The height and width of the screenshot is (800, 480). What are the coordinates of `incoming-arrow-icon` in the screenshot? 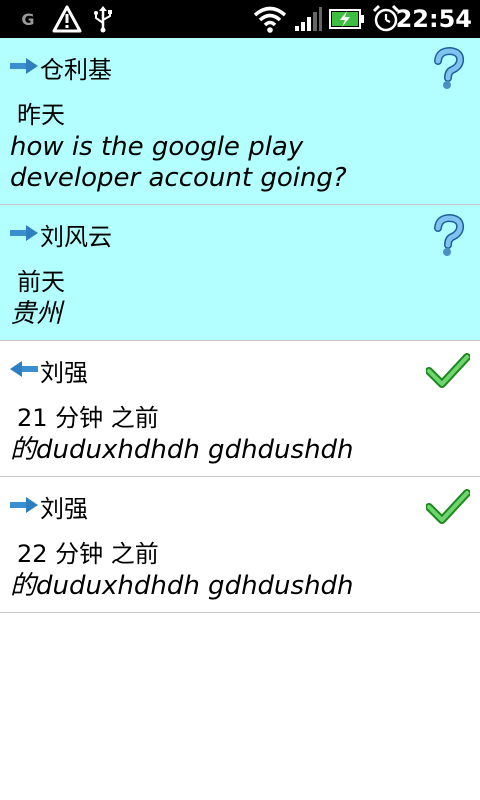 It's located at (24, 369).